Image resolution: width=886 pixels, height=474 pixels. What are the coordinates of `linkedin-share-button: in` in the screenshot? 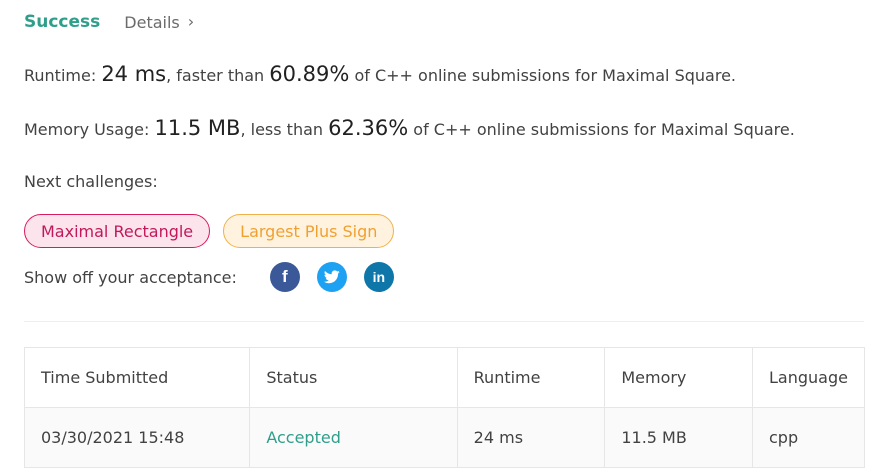 It's located at (378, 277).